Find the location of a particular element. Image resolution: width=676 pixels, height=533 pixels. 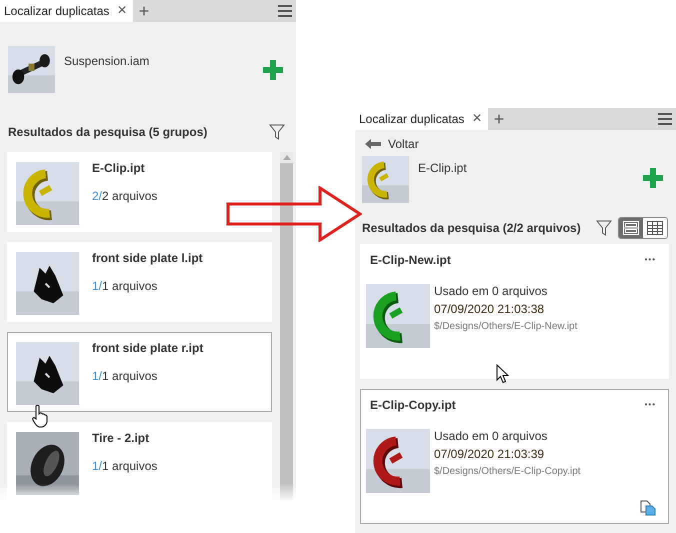

card-title: Tire - 2.ipt is located at coordinates (121, 438).